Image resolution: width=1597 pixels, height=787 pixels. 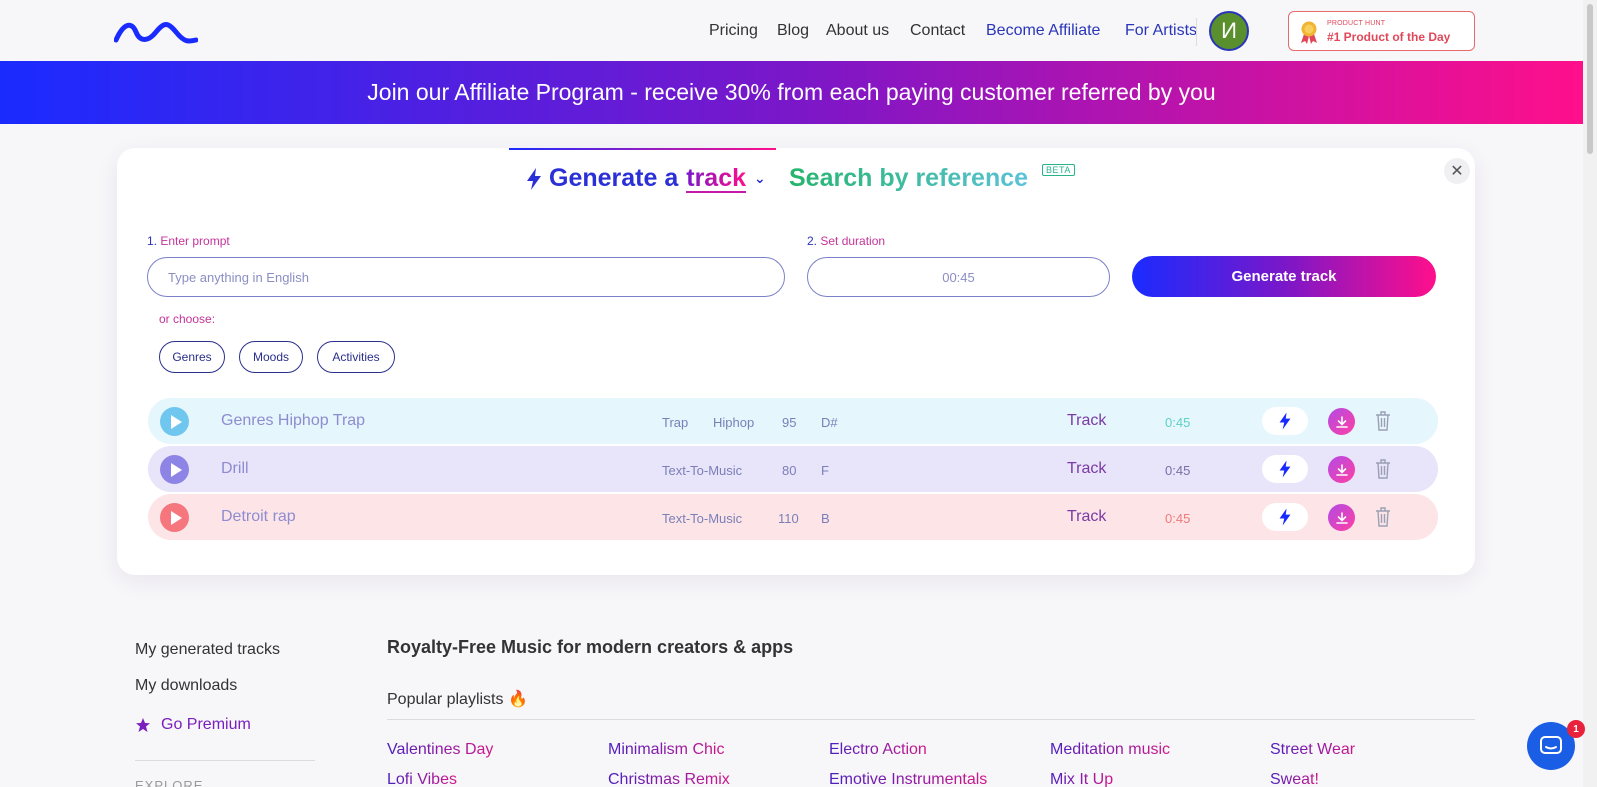 What do you see at coordinates (812, 241) in the screenshot?
I see `duration-label-number: 2.` at bounding box center [812, 241].